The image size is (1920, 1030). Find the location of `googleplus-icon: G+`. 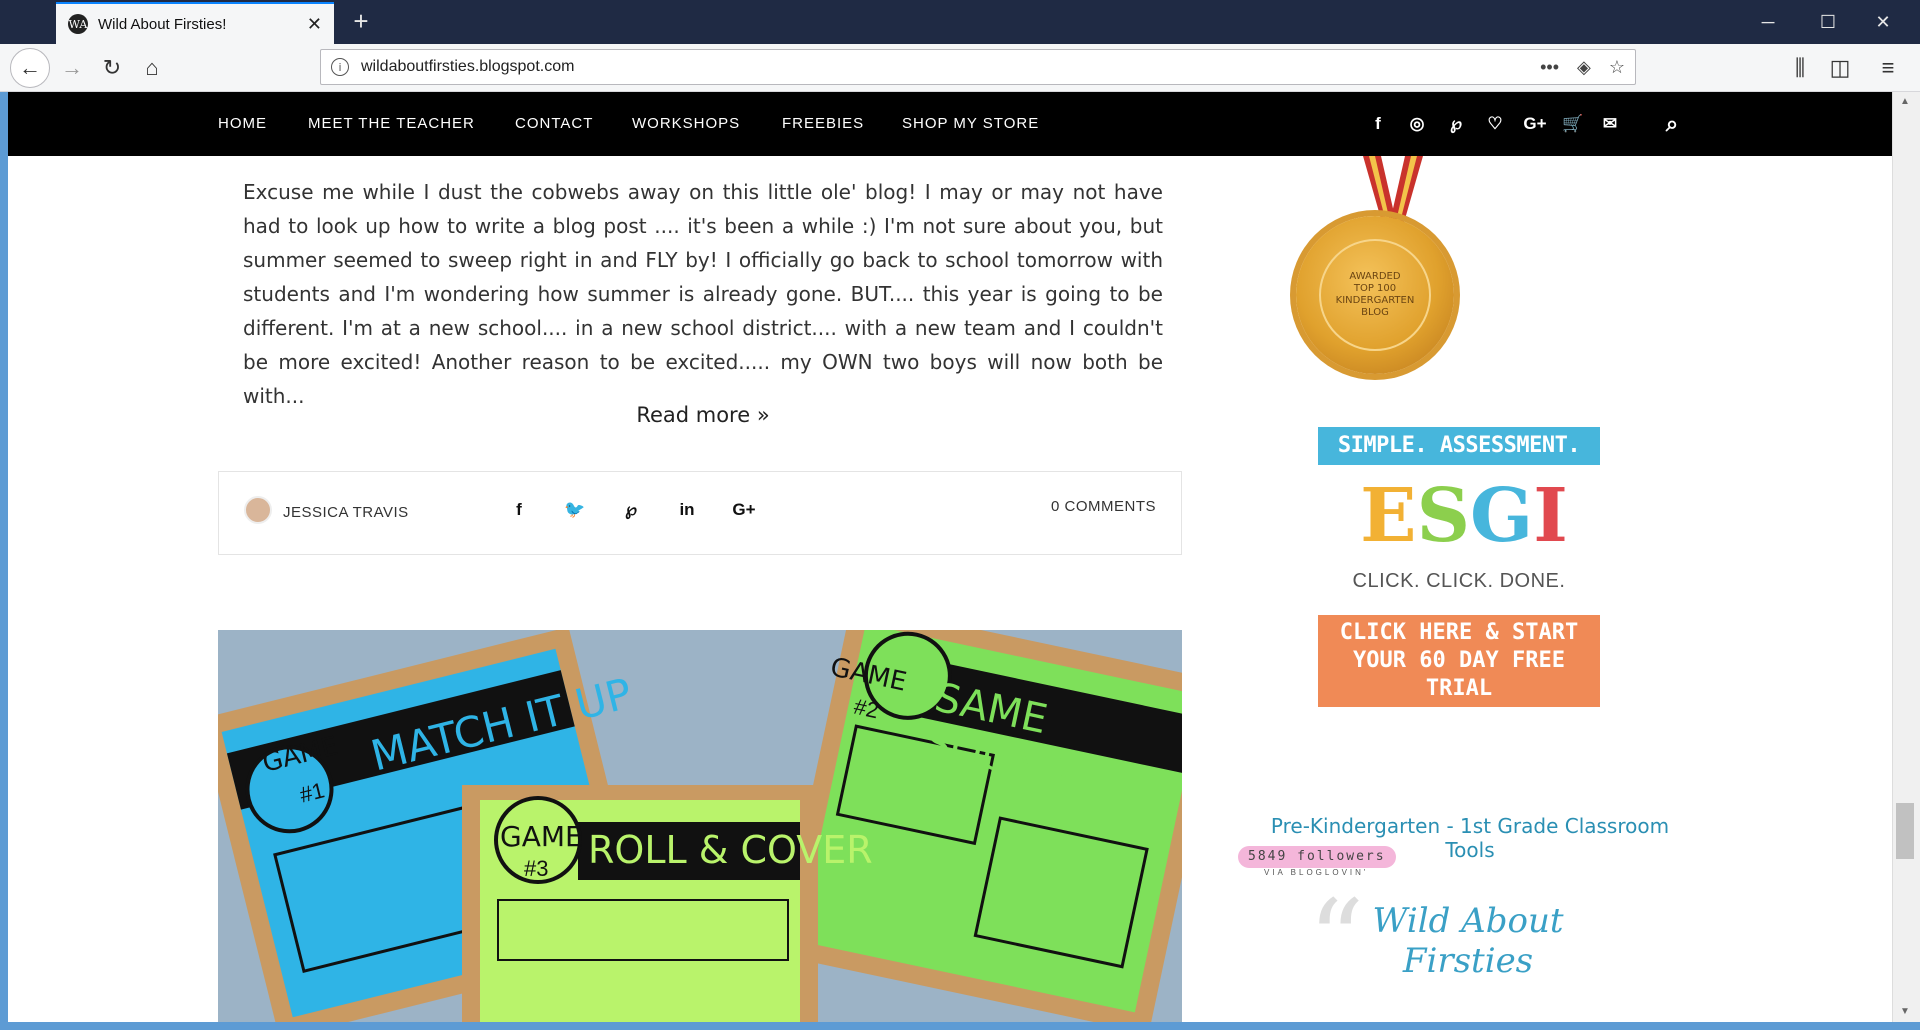

googleplus-icon: G+ is located at coordinates (1535, 124).